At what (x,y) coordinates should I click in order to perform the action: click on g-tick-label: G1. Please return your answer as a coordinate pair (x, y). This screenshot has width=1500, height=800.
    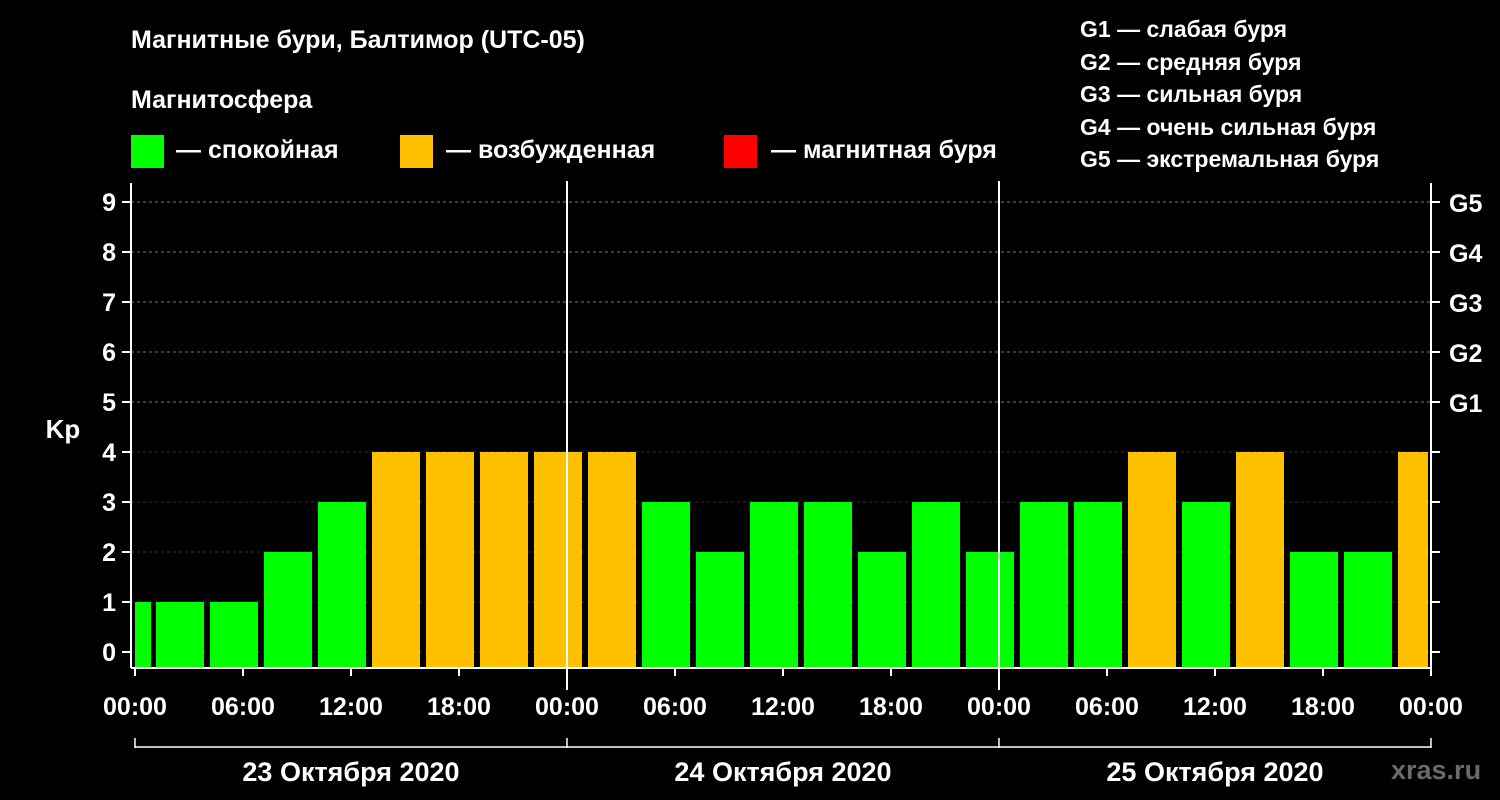
    Looking at the image, I should click on (1465, 404).